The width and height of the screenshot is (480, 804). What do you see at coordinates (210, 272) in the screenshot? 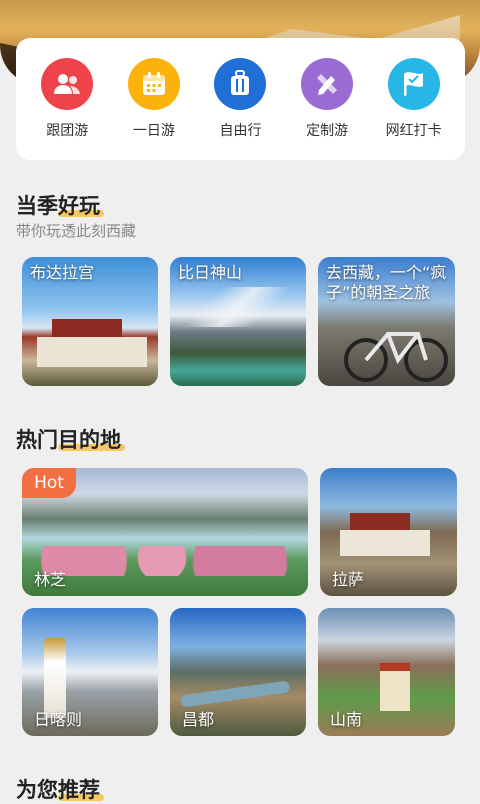
I see `card-caption: 比日神山` at bounding box center [210, 272].